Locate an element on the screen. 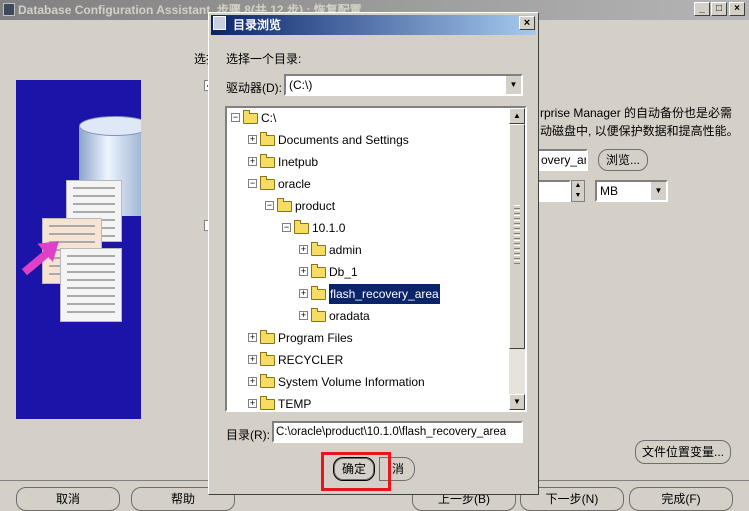 The height and width of the screenshot is (511, 749). drive-select-value: (C:\) is located at coordinates (301, 85).